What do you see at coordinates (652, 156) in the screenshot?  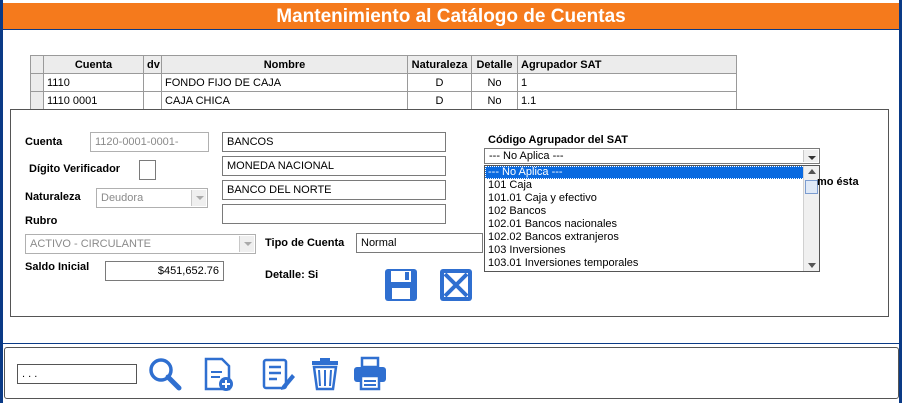 I see `sat-code-select: --- No Aplica ---` at bounding box center [652, 156].